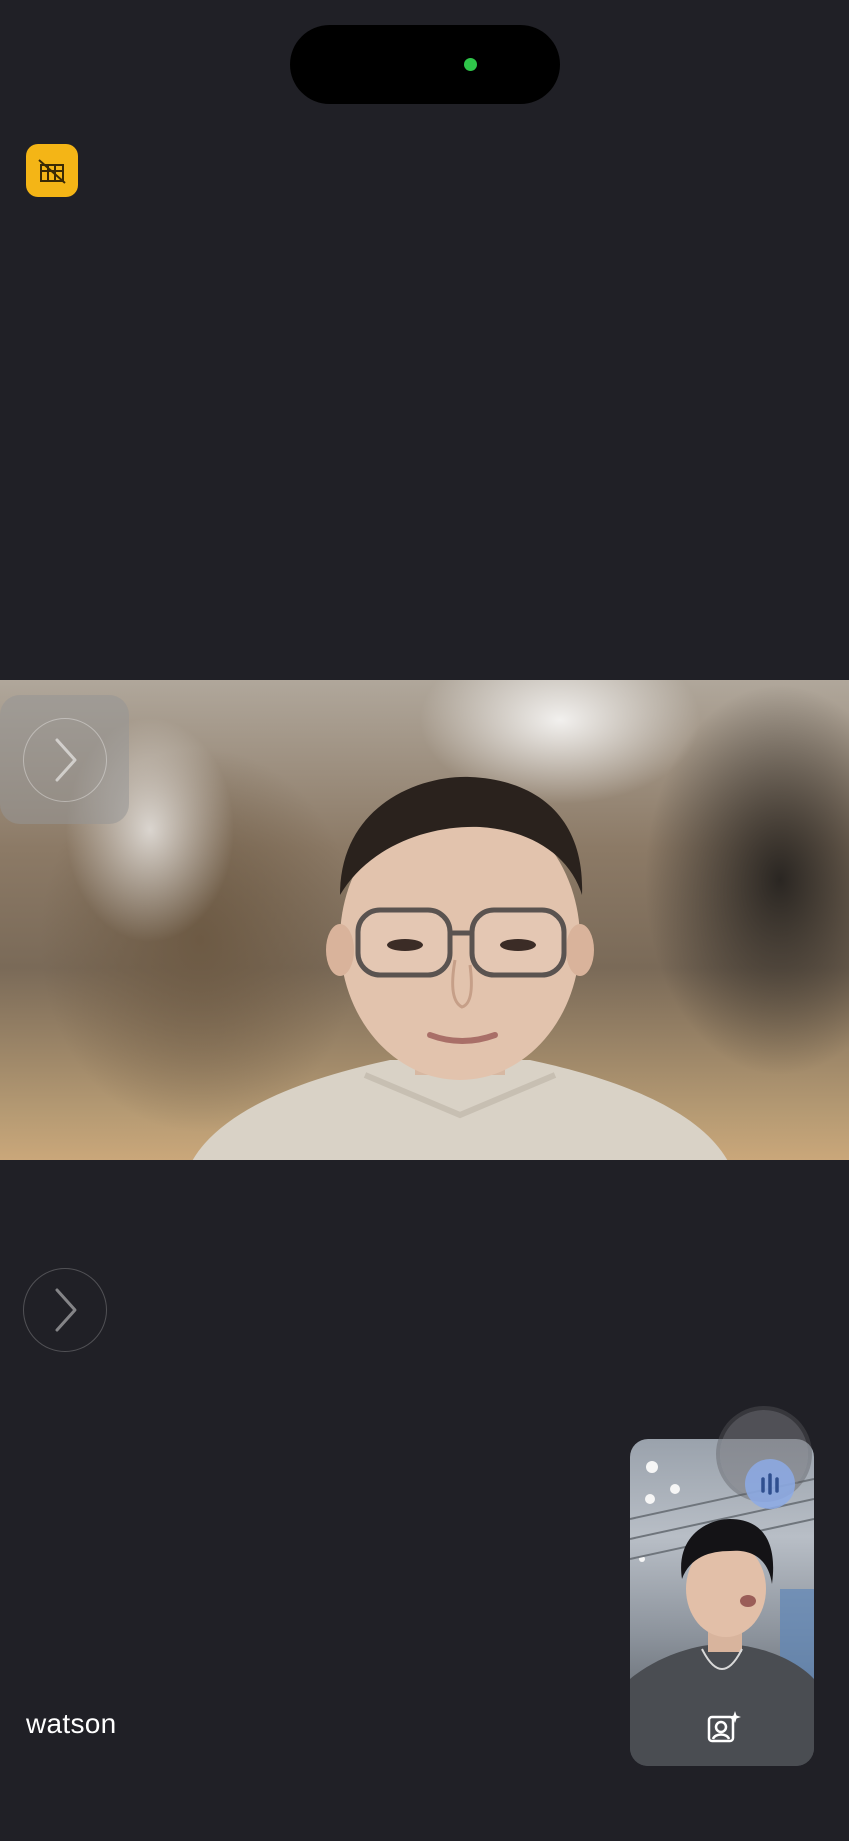 Image resolution: width=849 pixels, height=1841 pixels. What do you see at coordinates (470, 64) in the screenshot?
I see `camera-active-indicator` at bounding box center [470, 64].